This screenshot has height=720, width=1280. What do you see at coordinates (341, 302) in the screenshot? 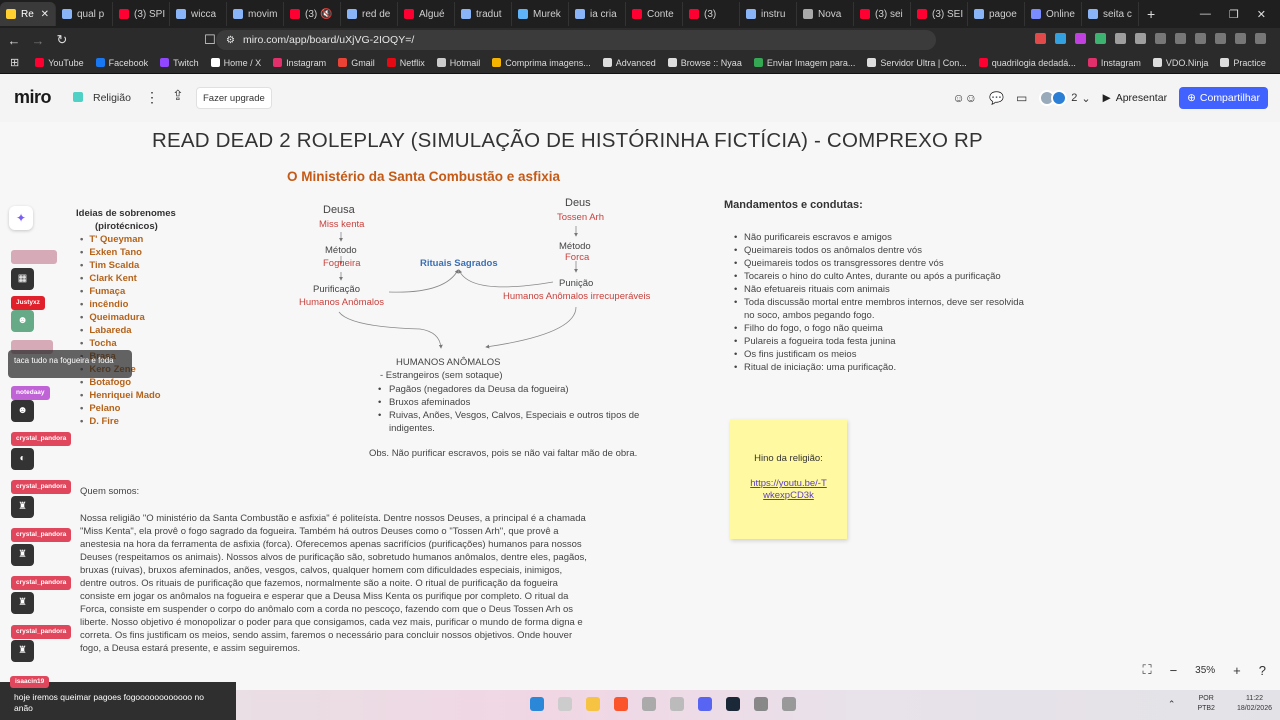
I see `left-action: Humanos Anômalos` at bounding box center [341, 302].